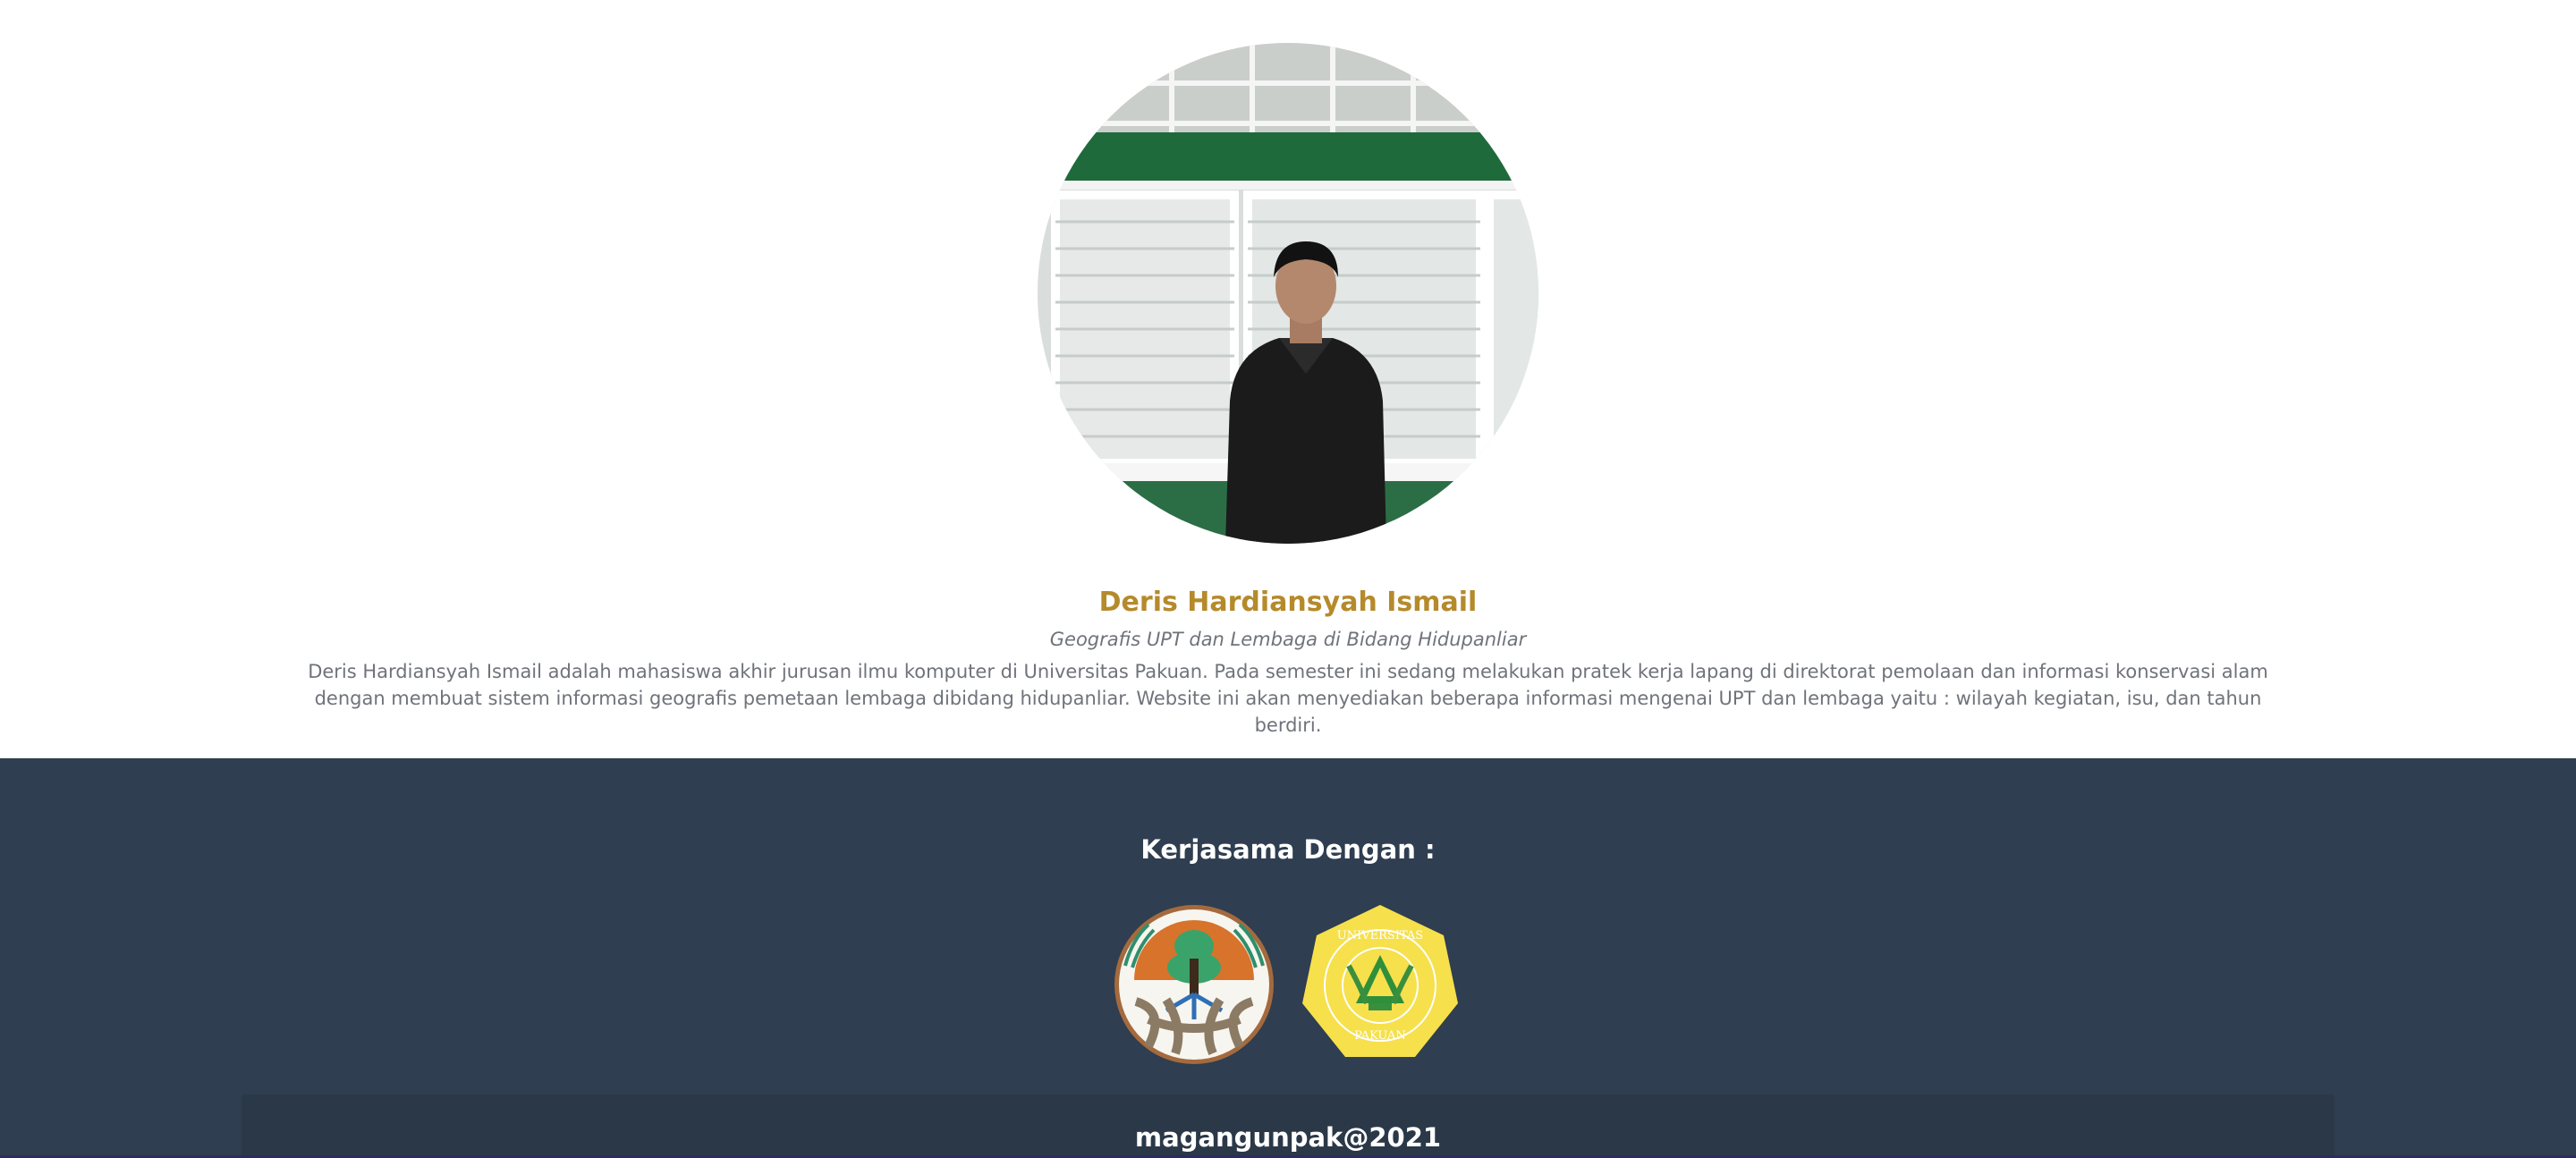 This screenshot has height=1158, width=2576. I want to click on universitas-pakuan-logo: UNIVERSITAS PAKUAN, so click(1380, 985).